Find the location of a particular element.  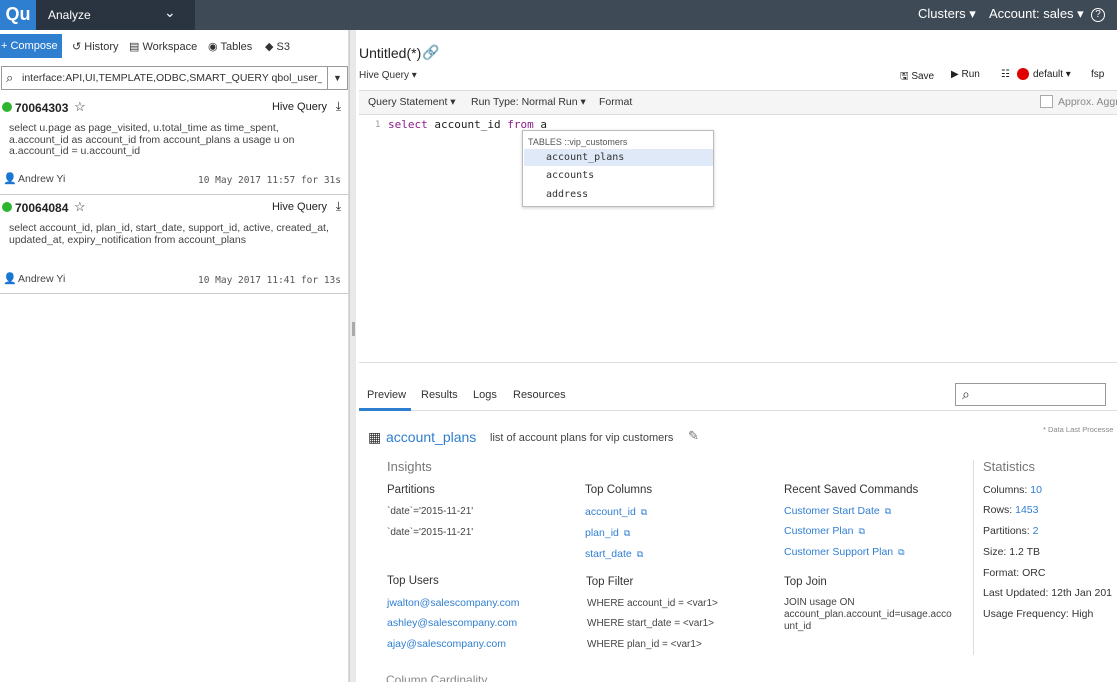

top-filter-heading: Top Filter is located at coordinates (610, 582).